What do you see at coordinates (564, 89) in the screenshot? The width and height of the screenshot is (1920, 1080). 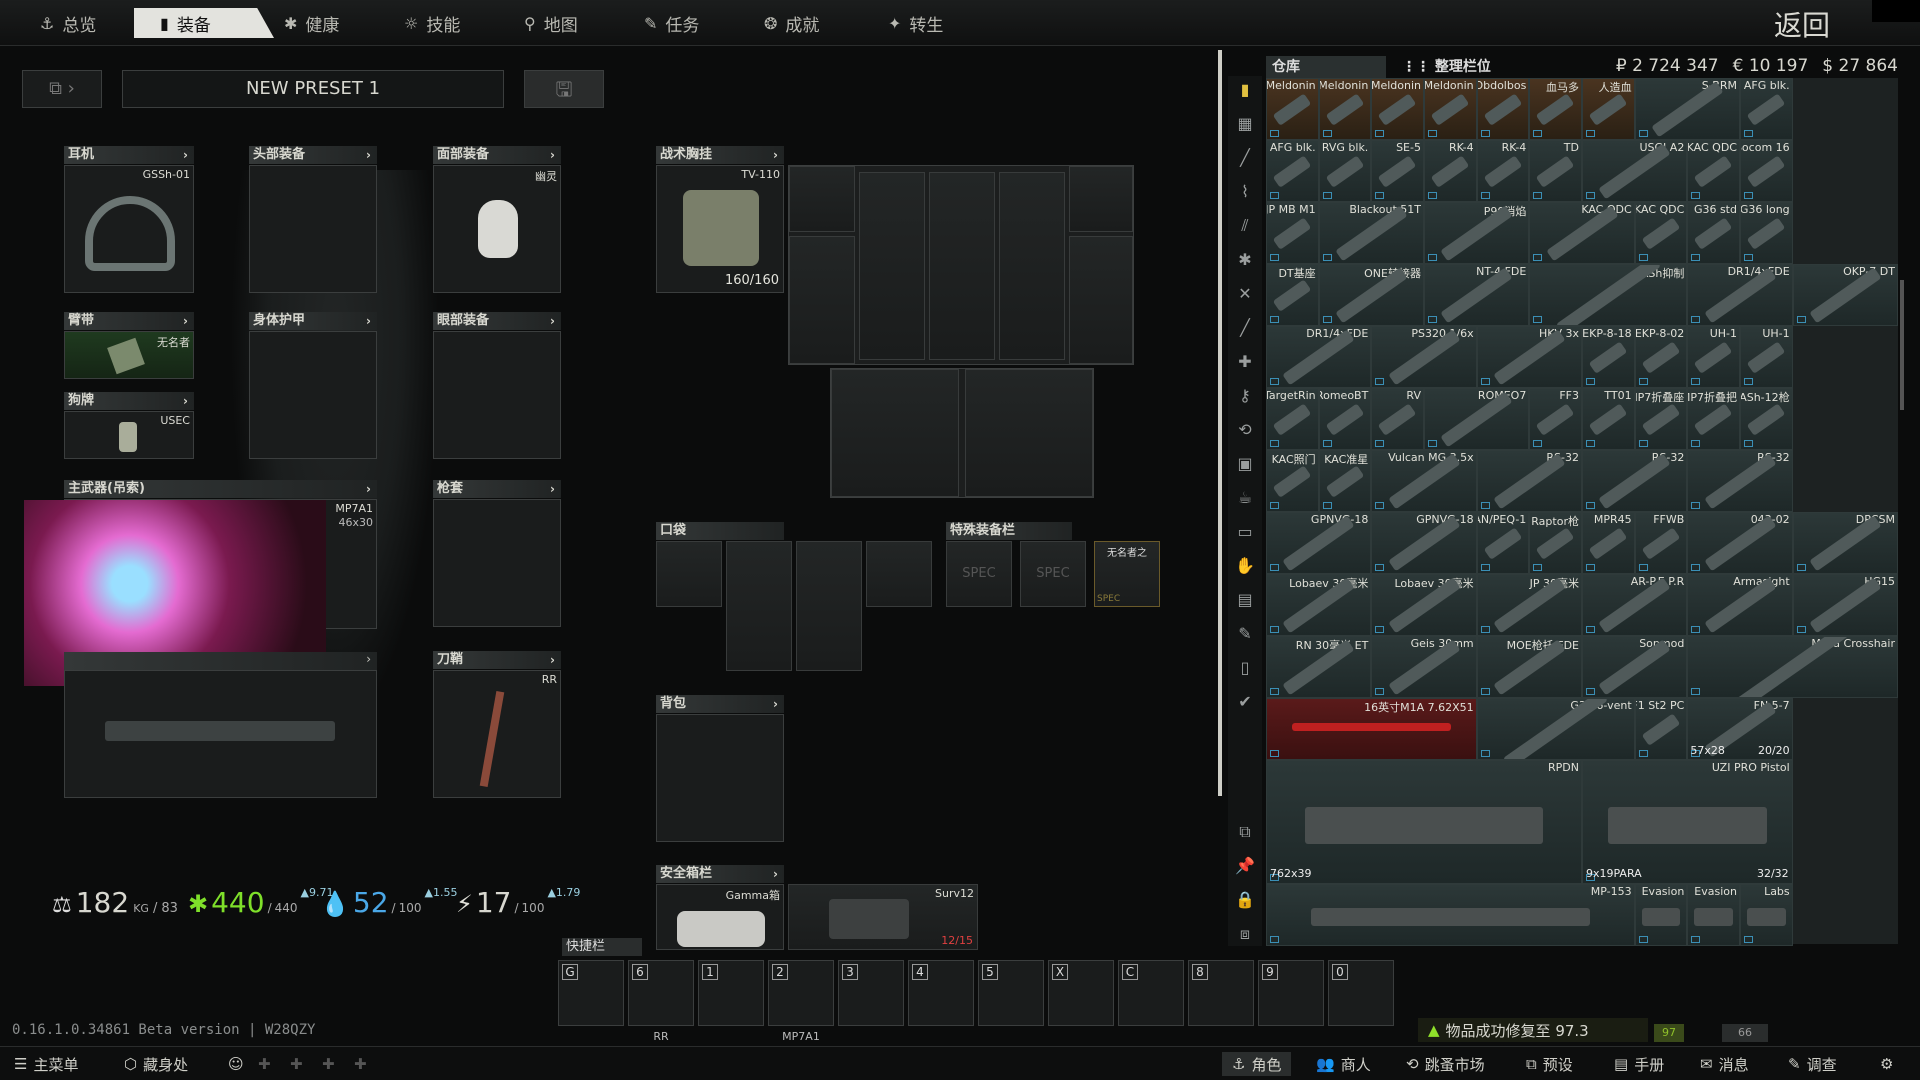 I see `save-preset-button: 🖫` at bounding box center [564, 89].